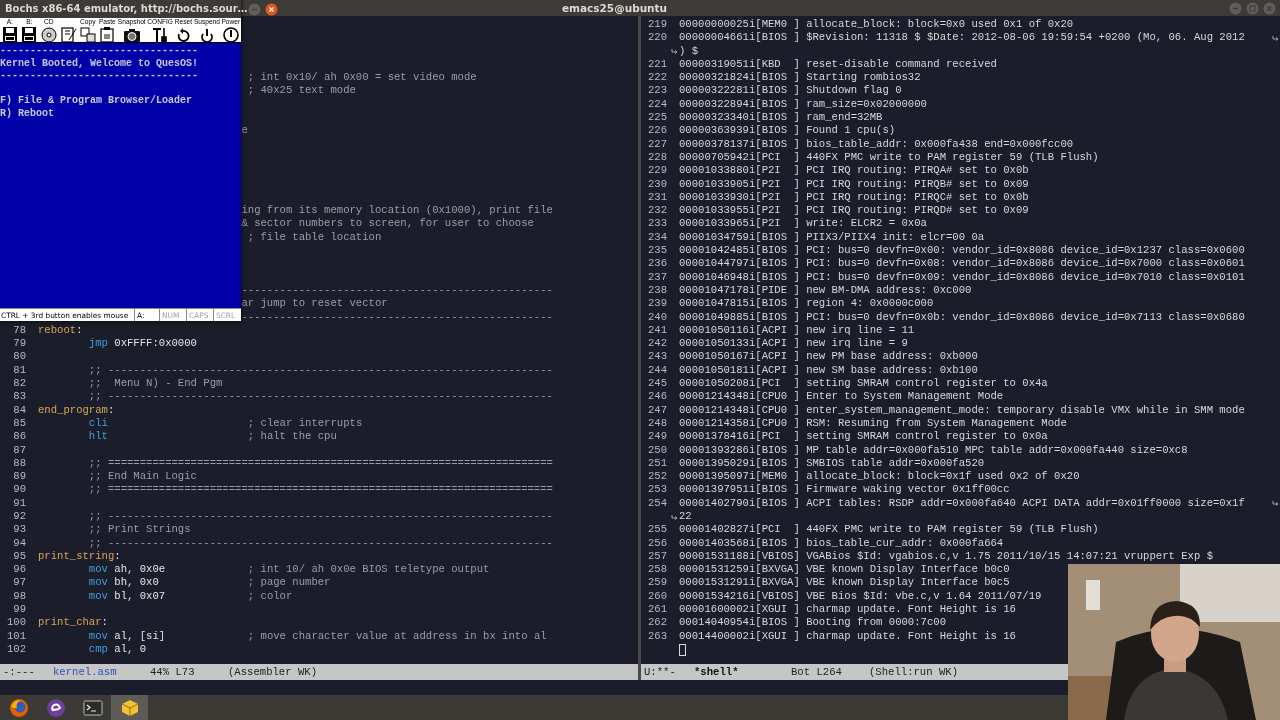  Describe the element at coordinates (19, 384) in the screenshot. I see `line-number: 82` at that location.